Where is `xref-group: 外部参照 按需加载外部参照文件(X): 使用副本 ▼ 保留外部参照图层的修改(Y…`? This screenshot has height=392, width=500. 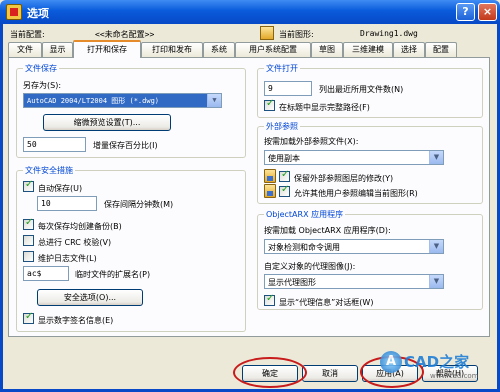
xref-group: 外部参照 按需加载外部参照文件(X): 使用副本 ▼ 保留外部参照图层的修改(Y… is located at coordinates (370, 162).